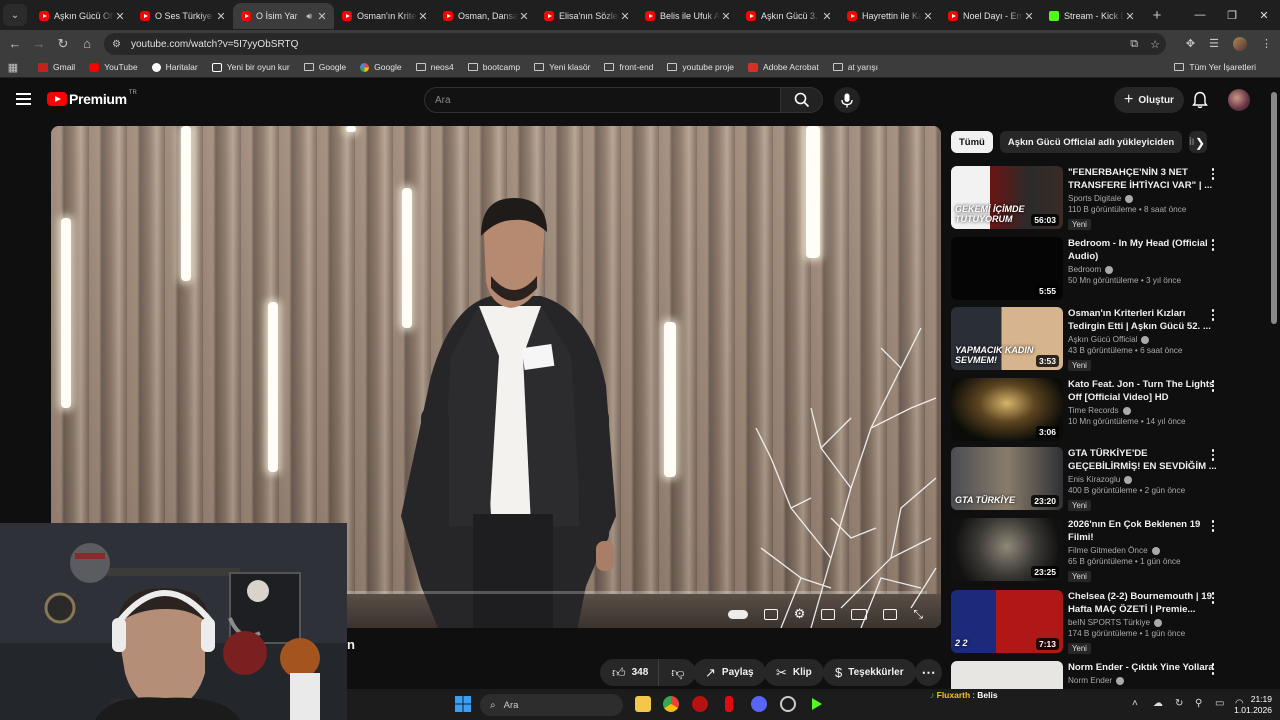 The height and width of the screenshot is (720, 1280). What do you see at coordinates (1007, 675) in the screenshot?
I see `video-thumbnail` at bounding box center [1007, 675].